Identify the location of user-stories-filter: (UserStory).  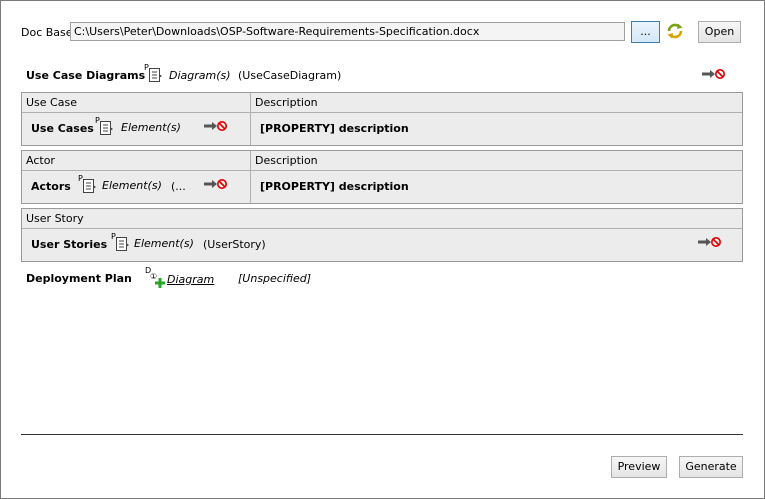
(234, 244).